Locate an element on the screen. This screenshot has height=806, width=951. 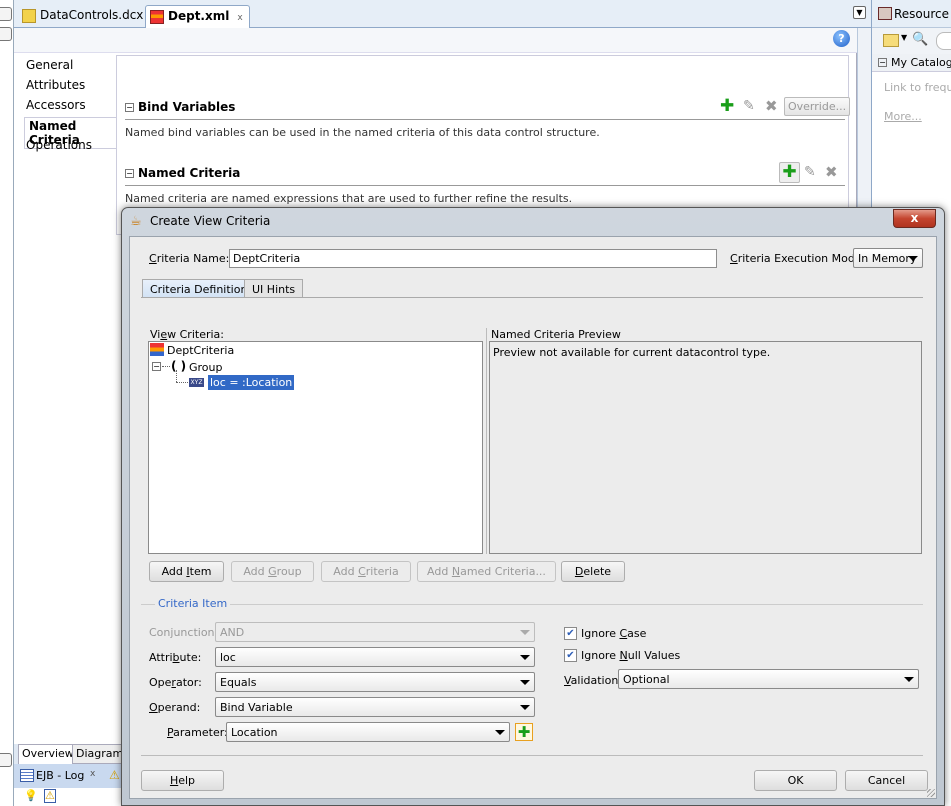
log-tab-label: EJB - Log is located at coordinates (60, 775).